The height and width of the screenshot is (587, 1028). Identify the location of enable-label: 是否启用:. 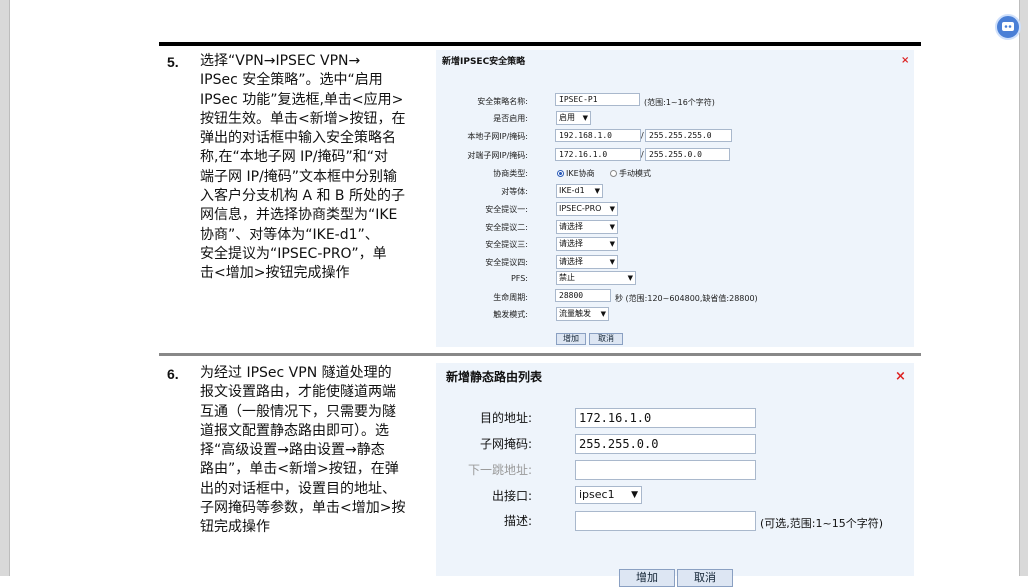
(510, 118).